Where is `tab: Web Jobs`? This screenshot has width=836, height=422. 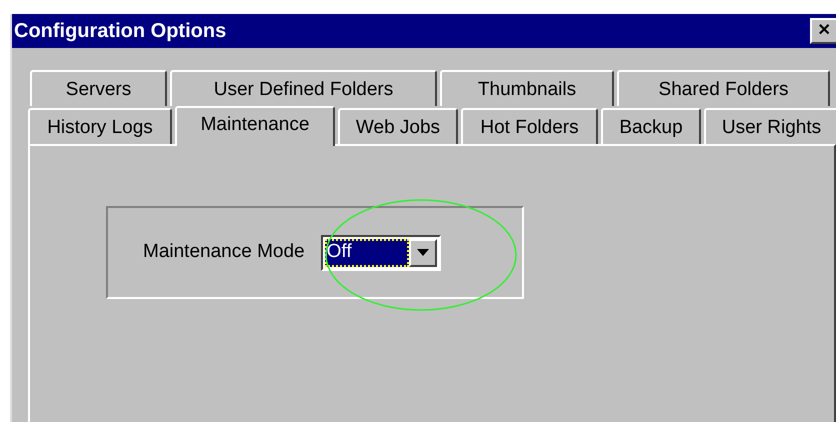
tab: Web Jobs is located at coordinates (398, 126).